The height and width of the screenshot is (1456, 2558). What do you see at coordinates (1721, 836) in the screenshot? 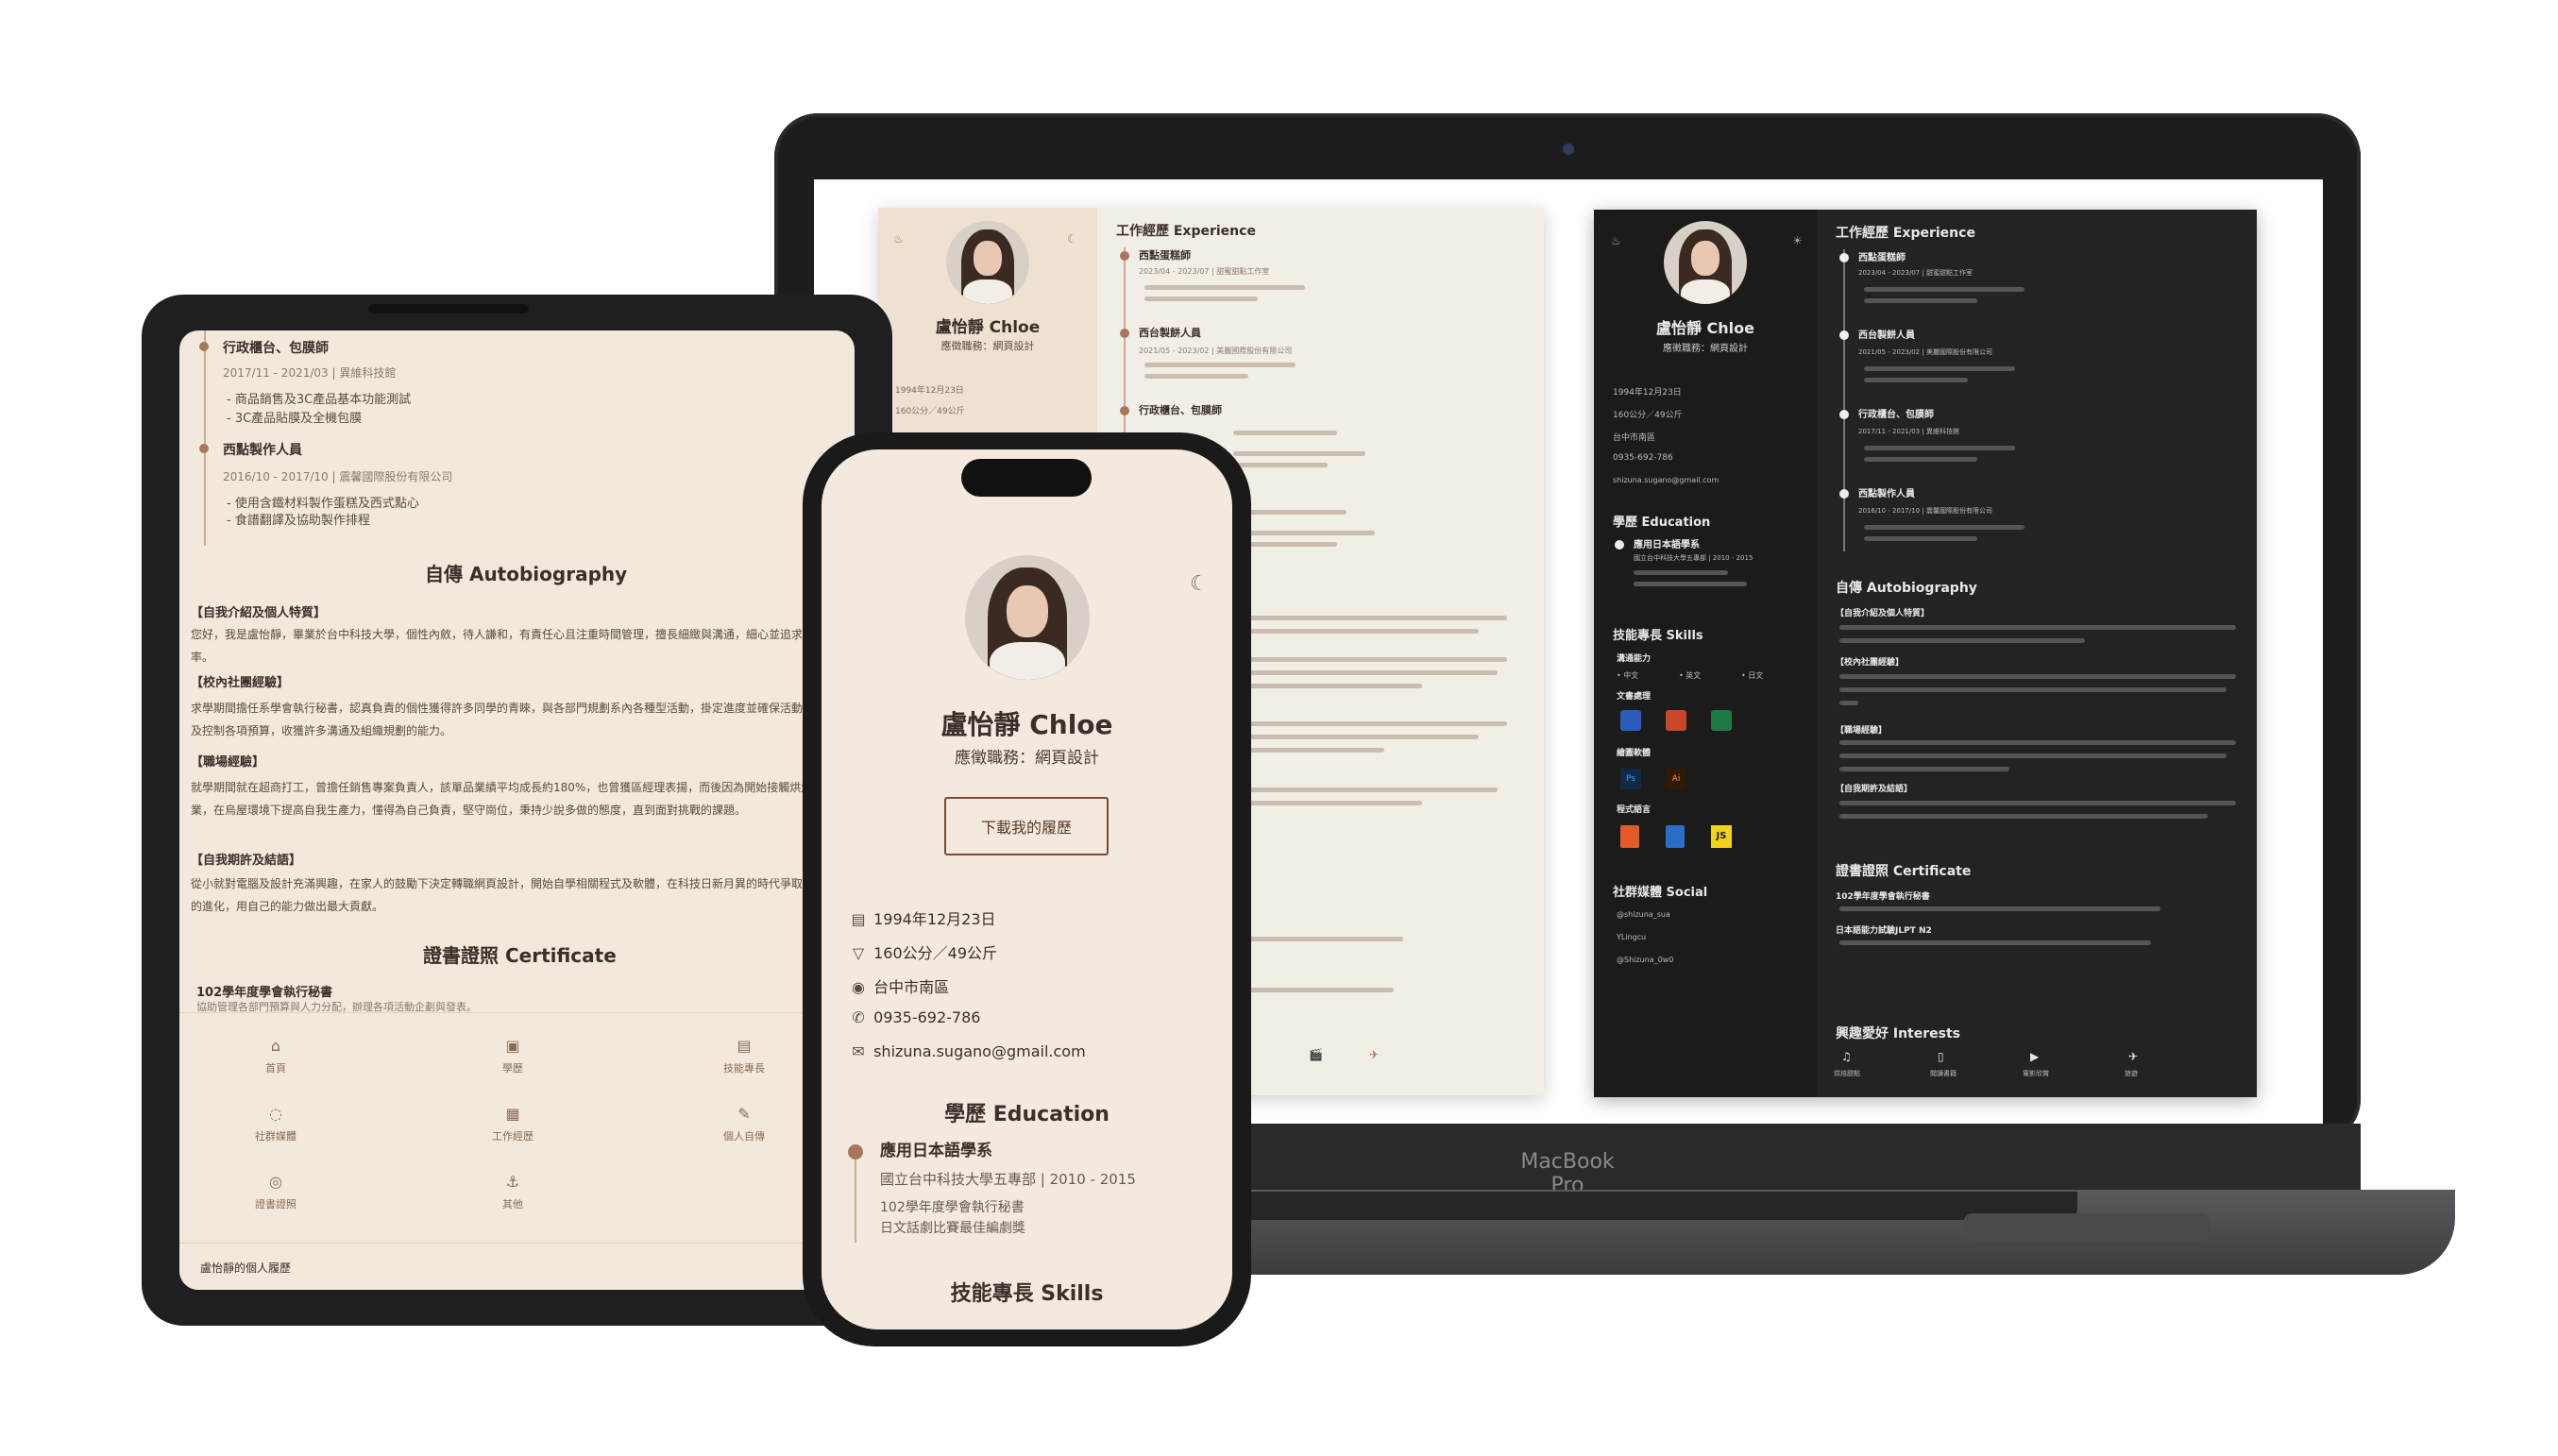
I see `javascript-icon: JS` at bounding box center [1721, 836].